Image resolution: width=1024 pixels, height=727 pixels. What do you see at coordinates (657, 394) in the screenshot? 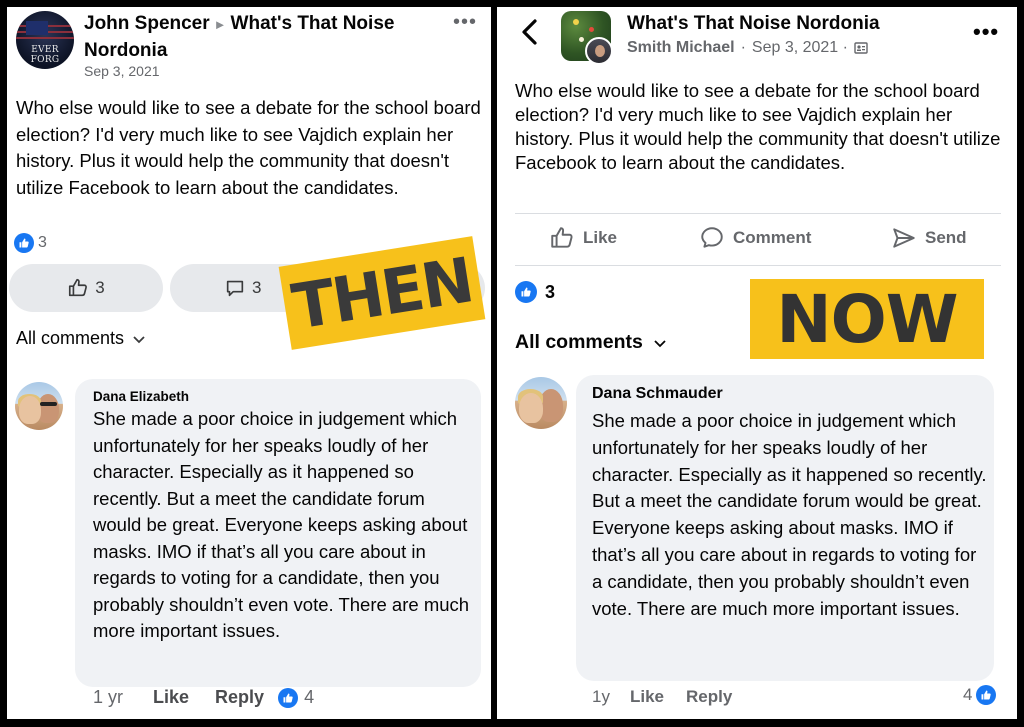
I see `commenter-name: Dana Schmauder` at bounding box center [657, 394].